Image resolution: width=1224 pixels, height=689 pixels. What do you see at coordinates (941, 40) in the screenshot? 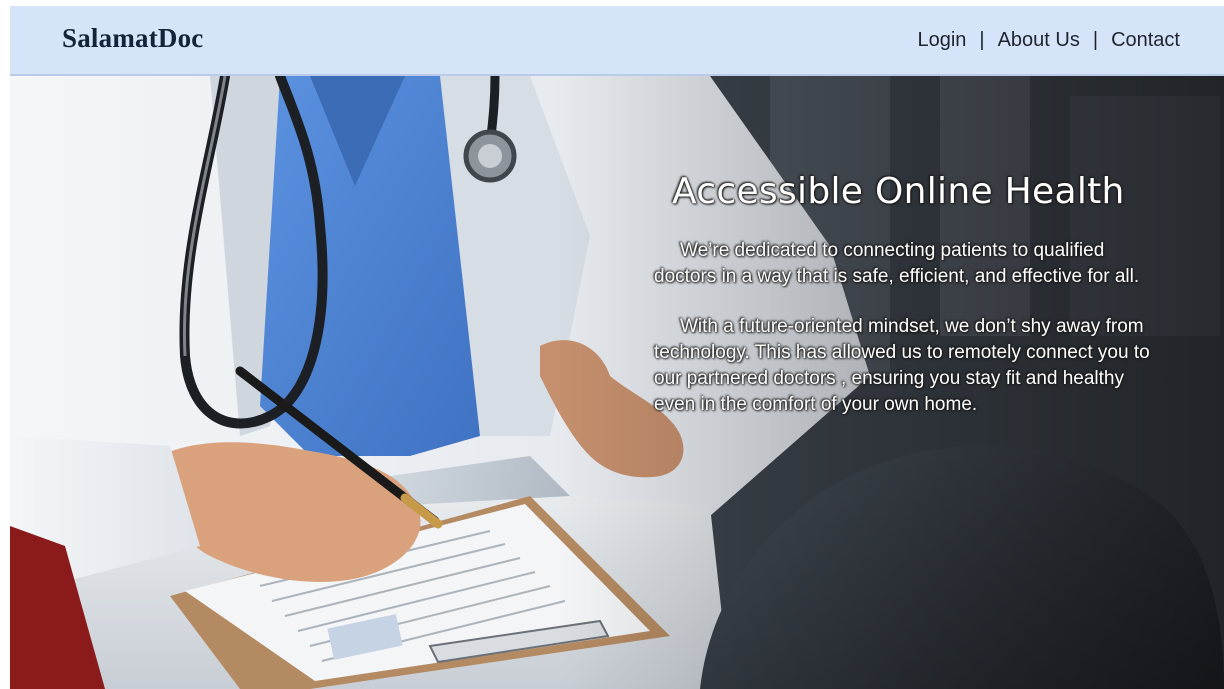
I see `login-link: Login` at bounding box center [941, 40].